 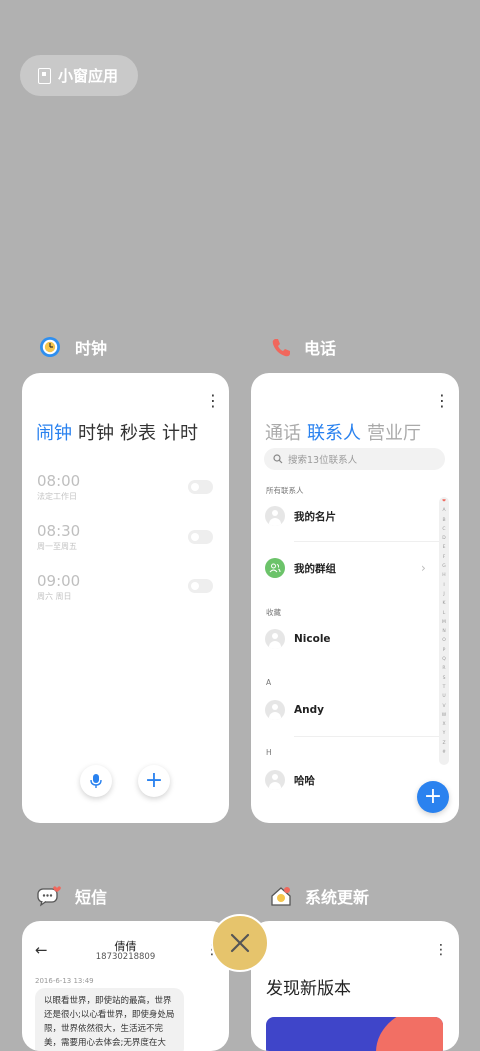 I want to click on alphabet-index: ❤ A B C D E F G H I J K L M N O P Q R S T U V W X Y Z #, so click(x=444, y=631).